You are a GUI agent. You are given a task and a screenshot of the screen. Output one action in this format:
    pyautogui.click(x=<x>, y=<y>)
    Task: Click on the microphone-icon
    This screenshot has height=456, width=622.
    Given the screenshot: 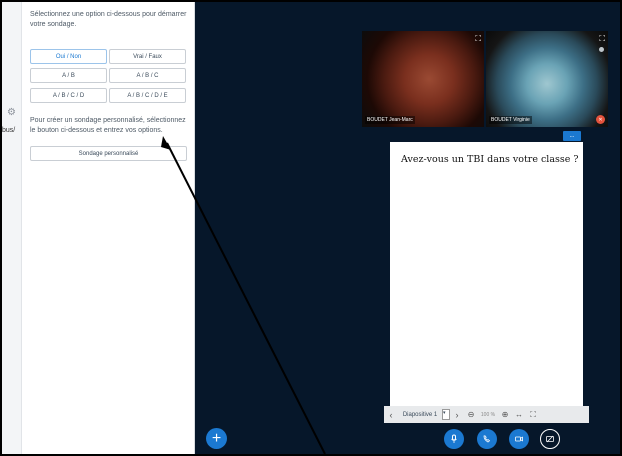 What is the action you would take?
    pyautogui.click(x=454, y=438)
    